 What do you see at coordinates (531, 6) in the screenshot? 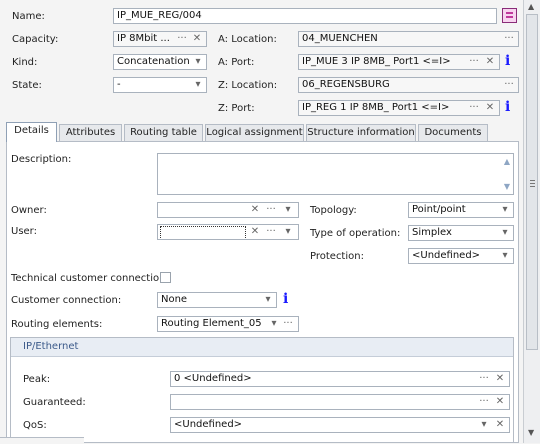
I see `scroll-up-icon: ▲` at bounding box center [531, 6].